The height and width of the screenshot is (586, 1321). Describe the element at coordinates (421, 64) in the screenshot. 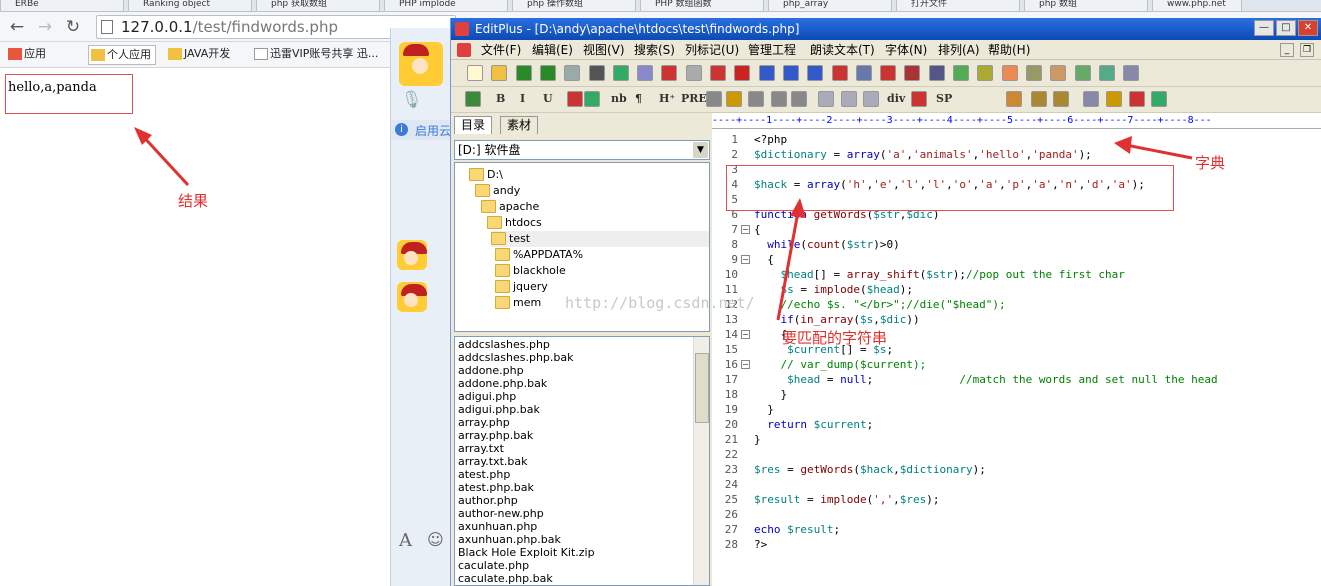

I see `avatar` at that location.